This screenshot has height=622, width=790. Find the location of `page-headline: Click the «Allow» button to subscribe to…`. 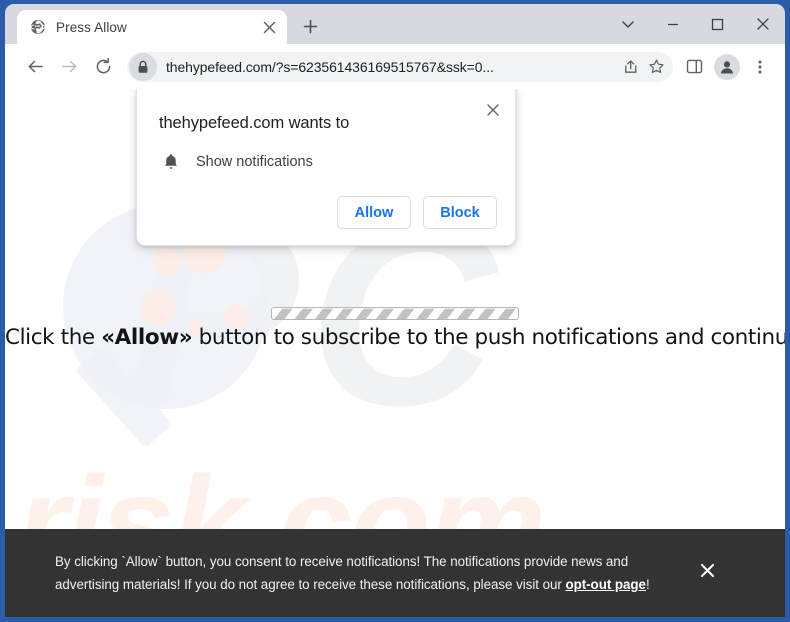

page-headline: Click the «Allow» button to subscribe to… is located at coordinates (395, 337).